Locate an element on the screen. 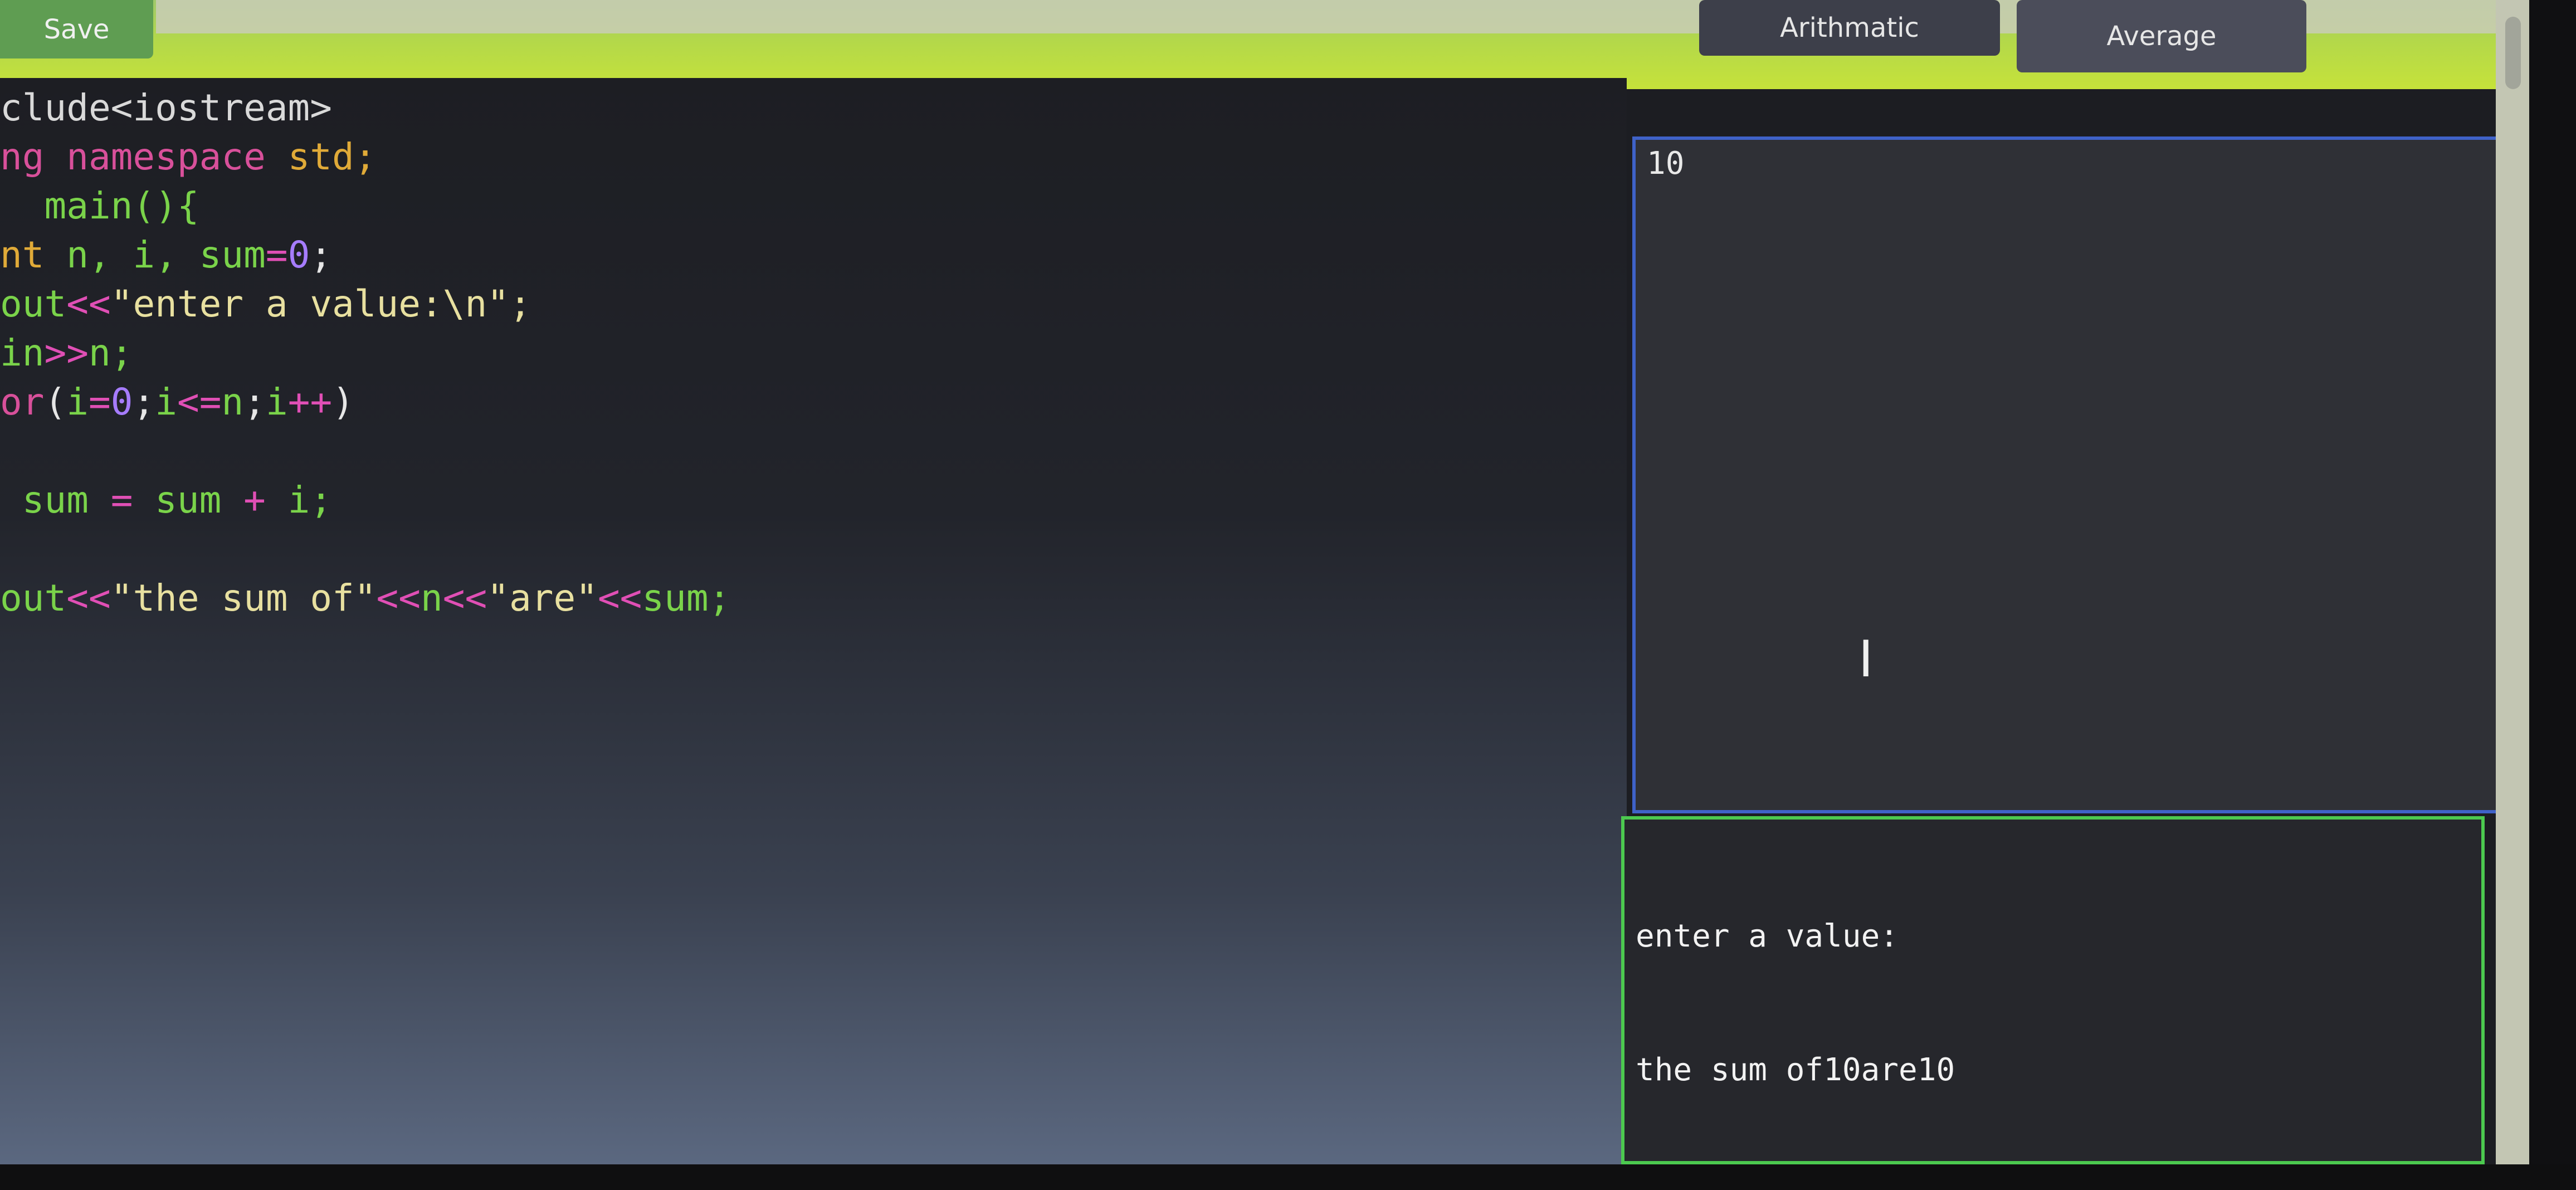 This screenshot has height=1190, width=2576. code-line: out<<"enter a value:\n"; is located at coordinates (365, 304).